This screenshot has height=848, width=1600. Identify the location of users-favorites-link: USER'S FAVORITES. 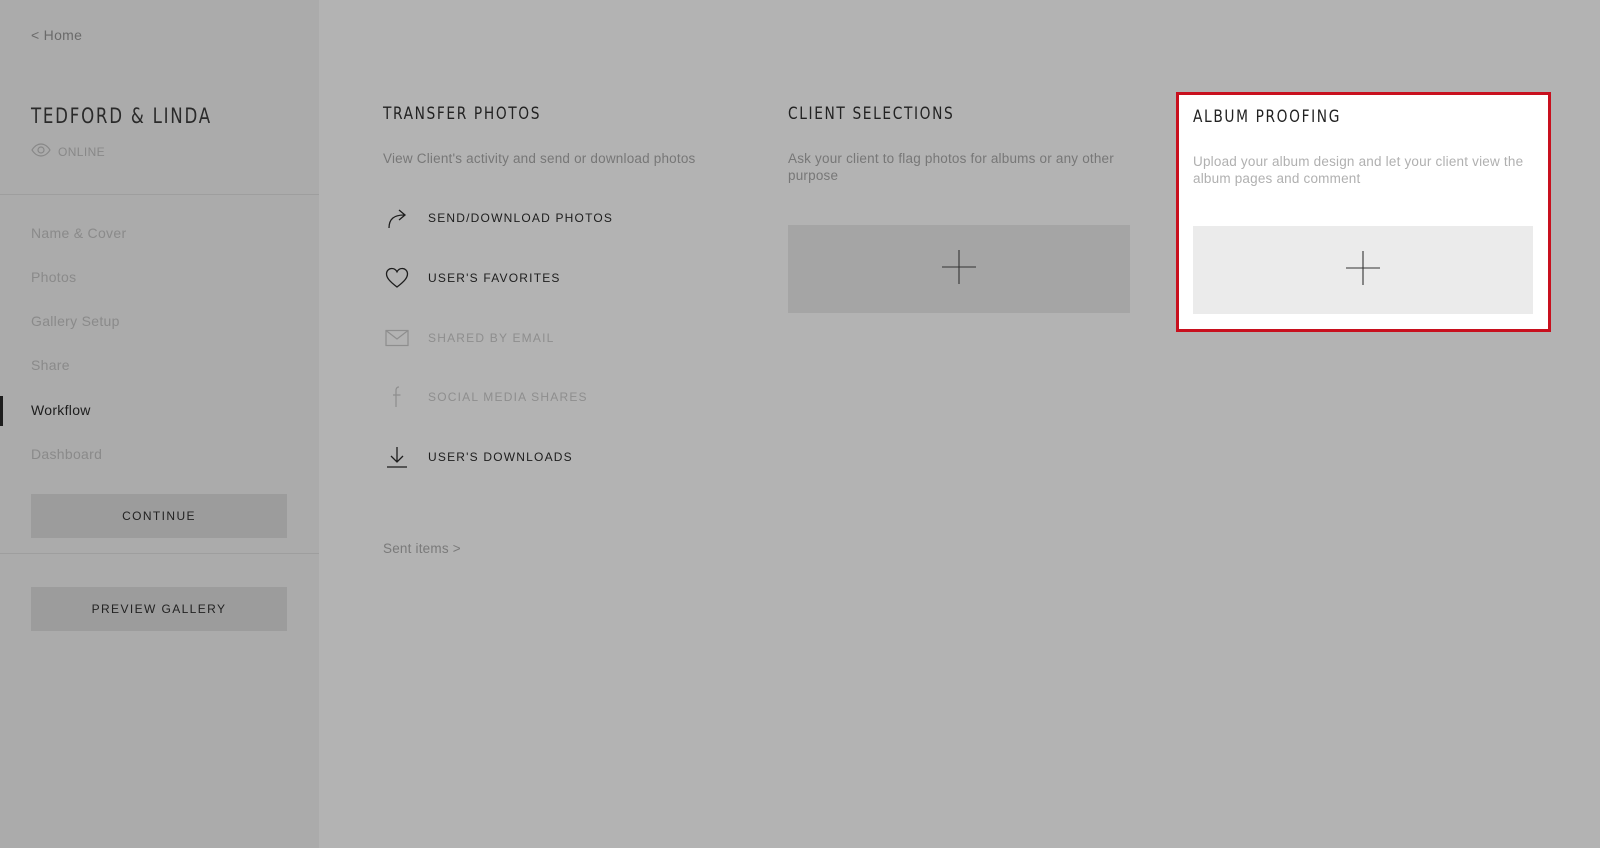
(471, 278).